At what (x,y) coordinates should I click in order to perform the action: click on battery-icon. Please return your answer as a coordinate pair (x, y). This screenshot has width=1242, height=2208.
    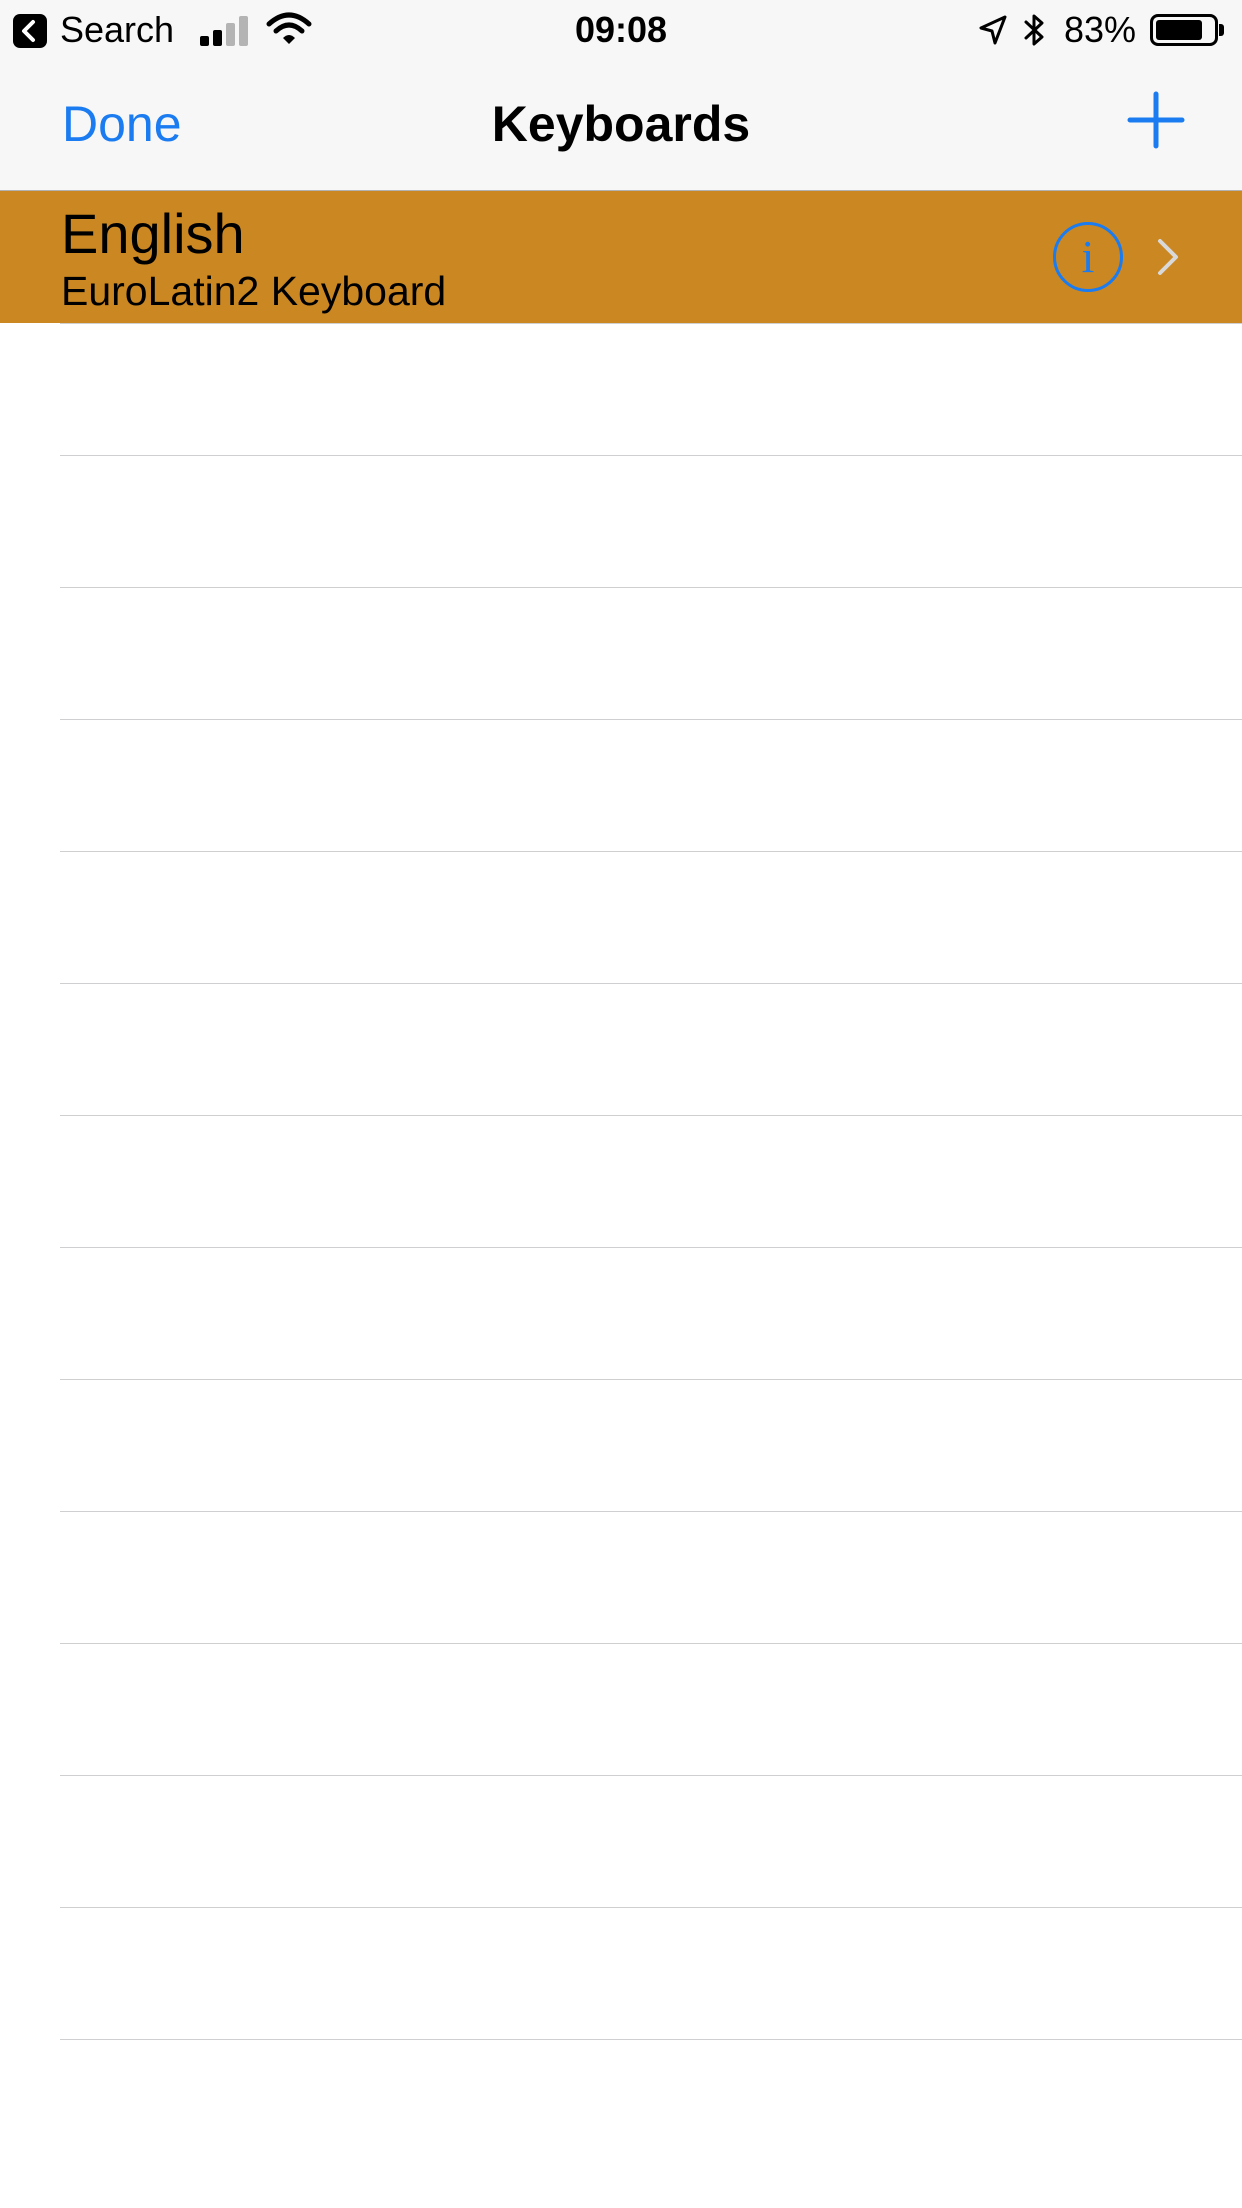
    Looking at the image, I should click on (1184, 30).